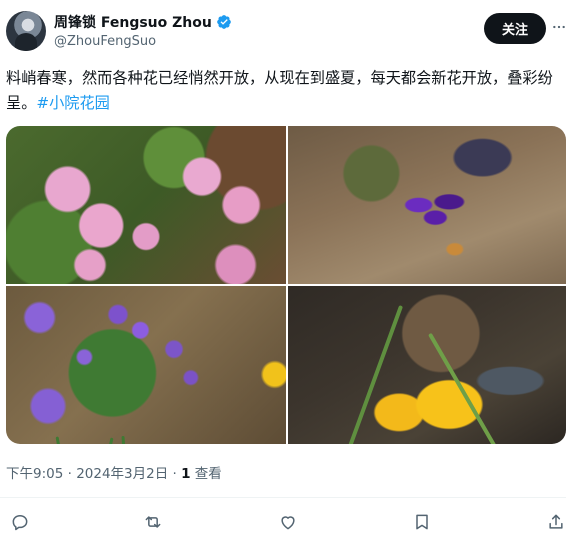 This screenshot has width=566, height=546. What do you see at coordinates (133, 22) in the screenshot?
I see `author-display-name: 周锋锁 Fengsuo Zhou` at bounding box center [133, 22].